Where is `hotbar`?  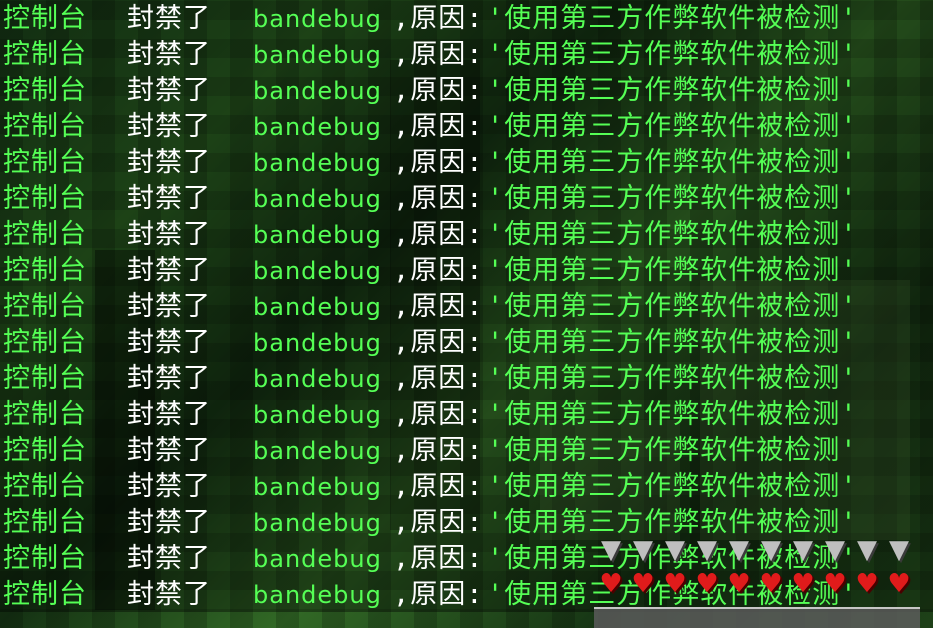 hotbar is located at coordinates (757, 617).